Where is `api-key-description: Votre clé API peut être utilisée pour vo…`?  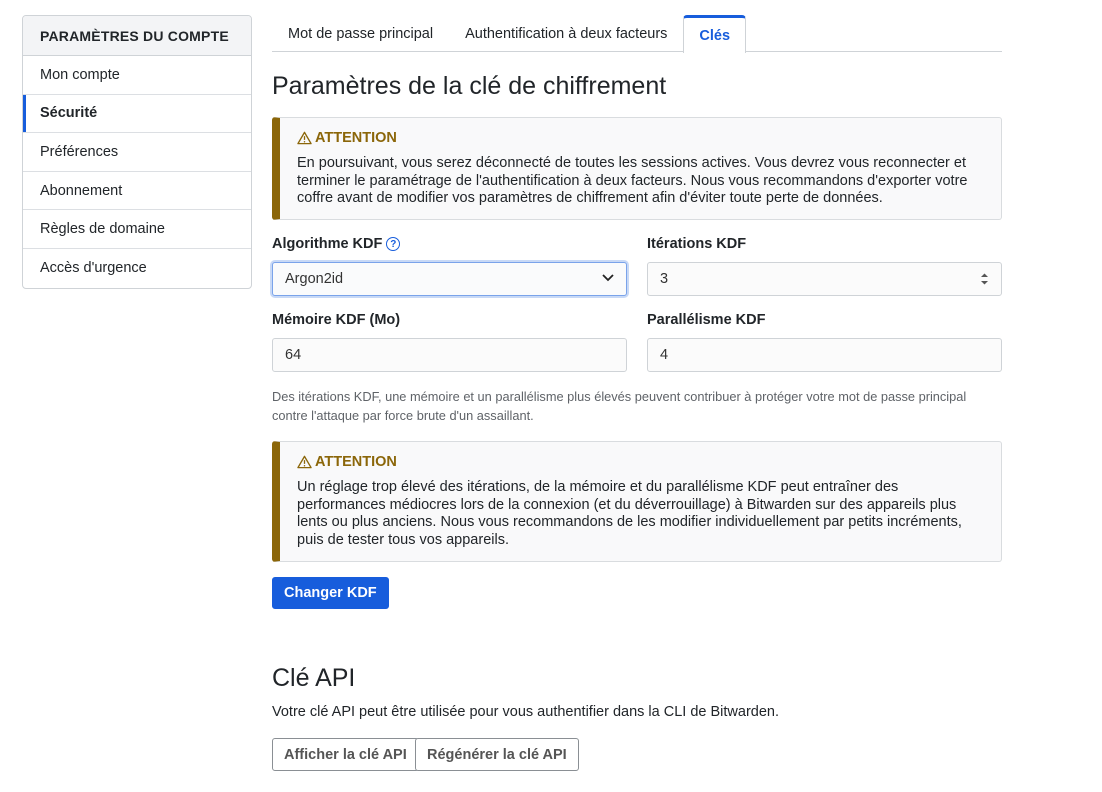
api-key-description: Votre clé API peut être utilisée pour vo… is located at coordinates (525, 712).